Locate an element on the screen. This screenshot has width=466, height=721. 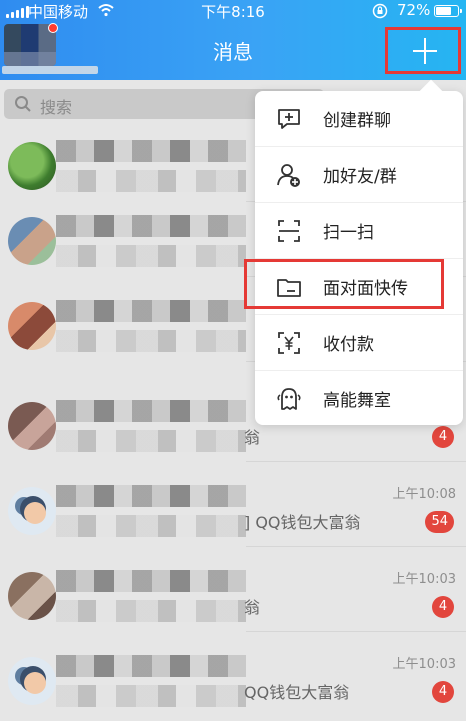
ghost-icon is located at coordinates (289, 399).